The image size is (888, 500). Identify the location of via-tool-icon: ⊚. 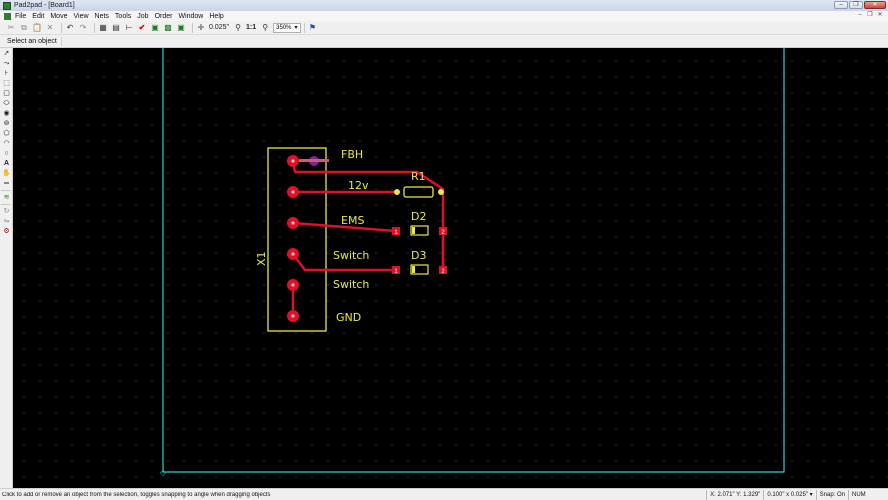
(6, 123).